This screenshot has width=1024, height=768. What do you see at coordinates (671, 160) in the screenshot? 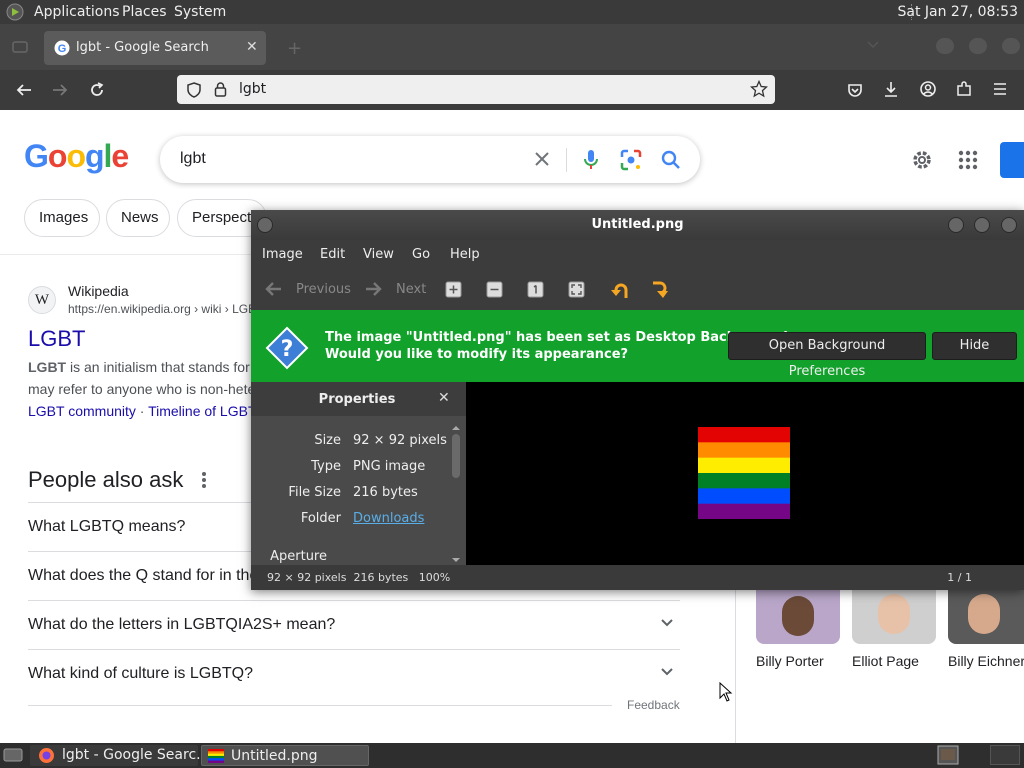
I see `search-icon` at bounding box center [671, 160].